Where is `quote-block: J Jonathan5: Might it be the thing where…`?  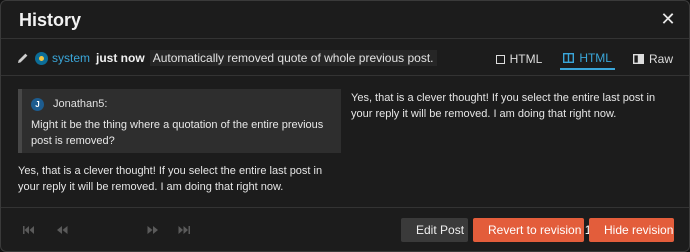
quote-block: J Jonathan5: Might it be the thing where… is located at coordinates (179, 121).